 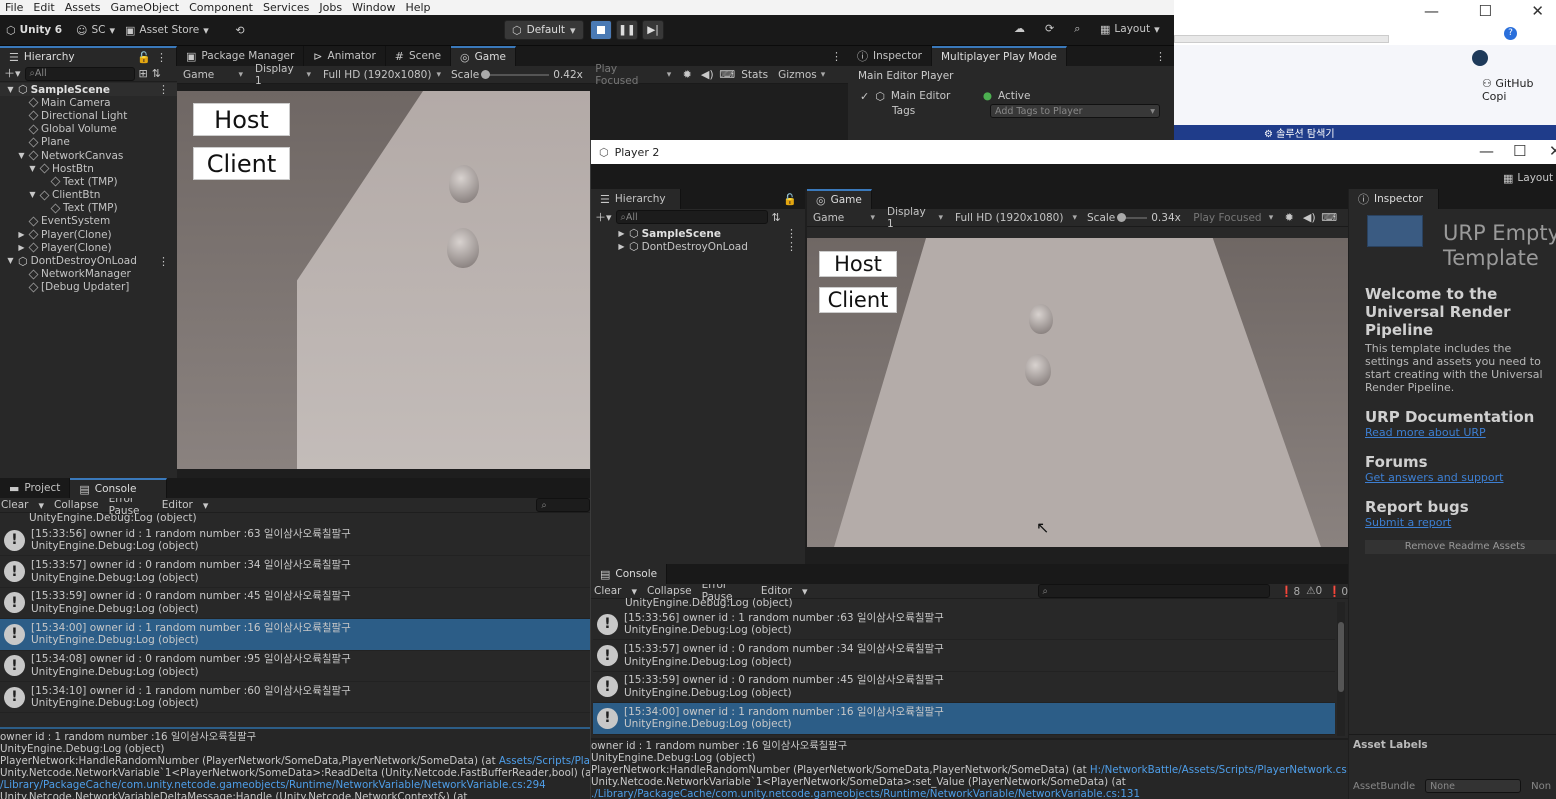 What do you see at coordinates (14, 7) in the screenshot?
I see `menu-item-file: File` at bounding box center [14, 7].